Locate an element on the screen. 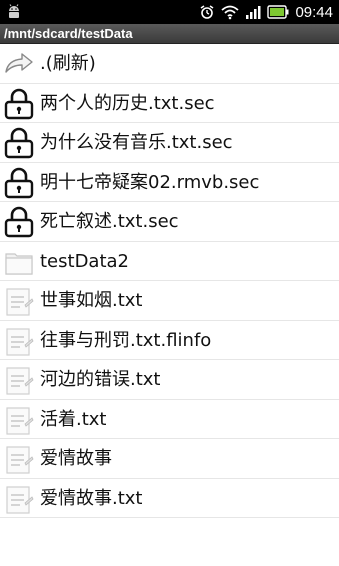 This screenshot has height=566, width=339. empty-area is located at coordinates (169, 543).